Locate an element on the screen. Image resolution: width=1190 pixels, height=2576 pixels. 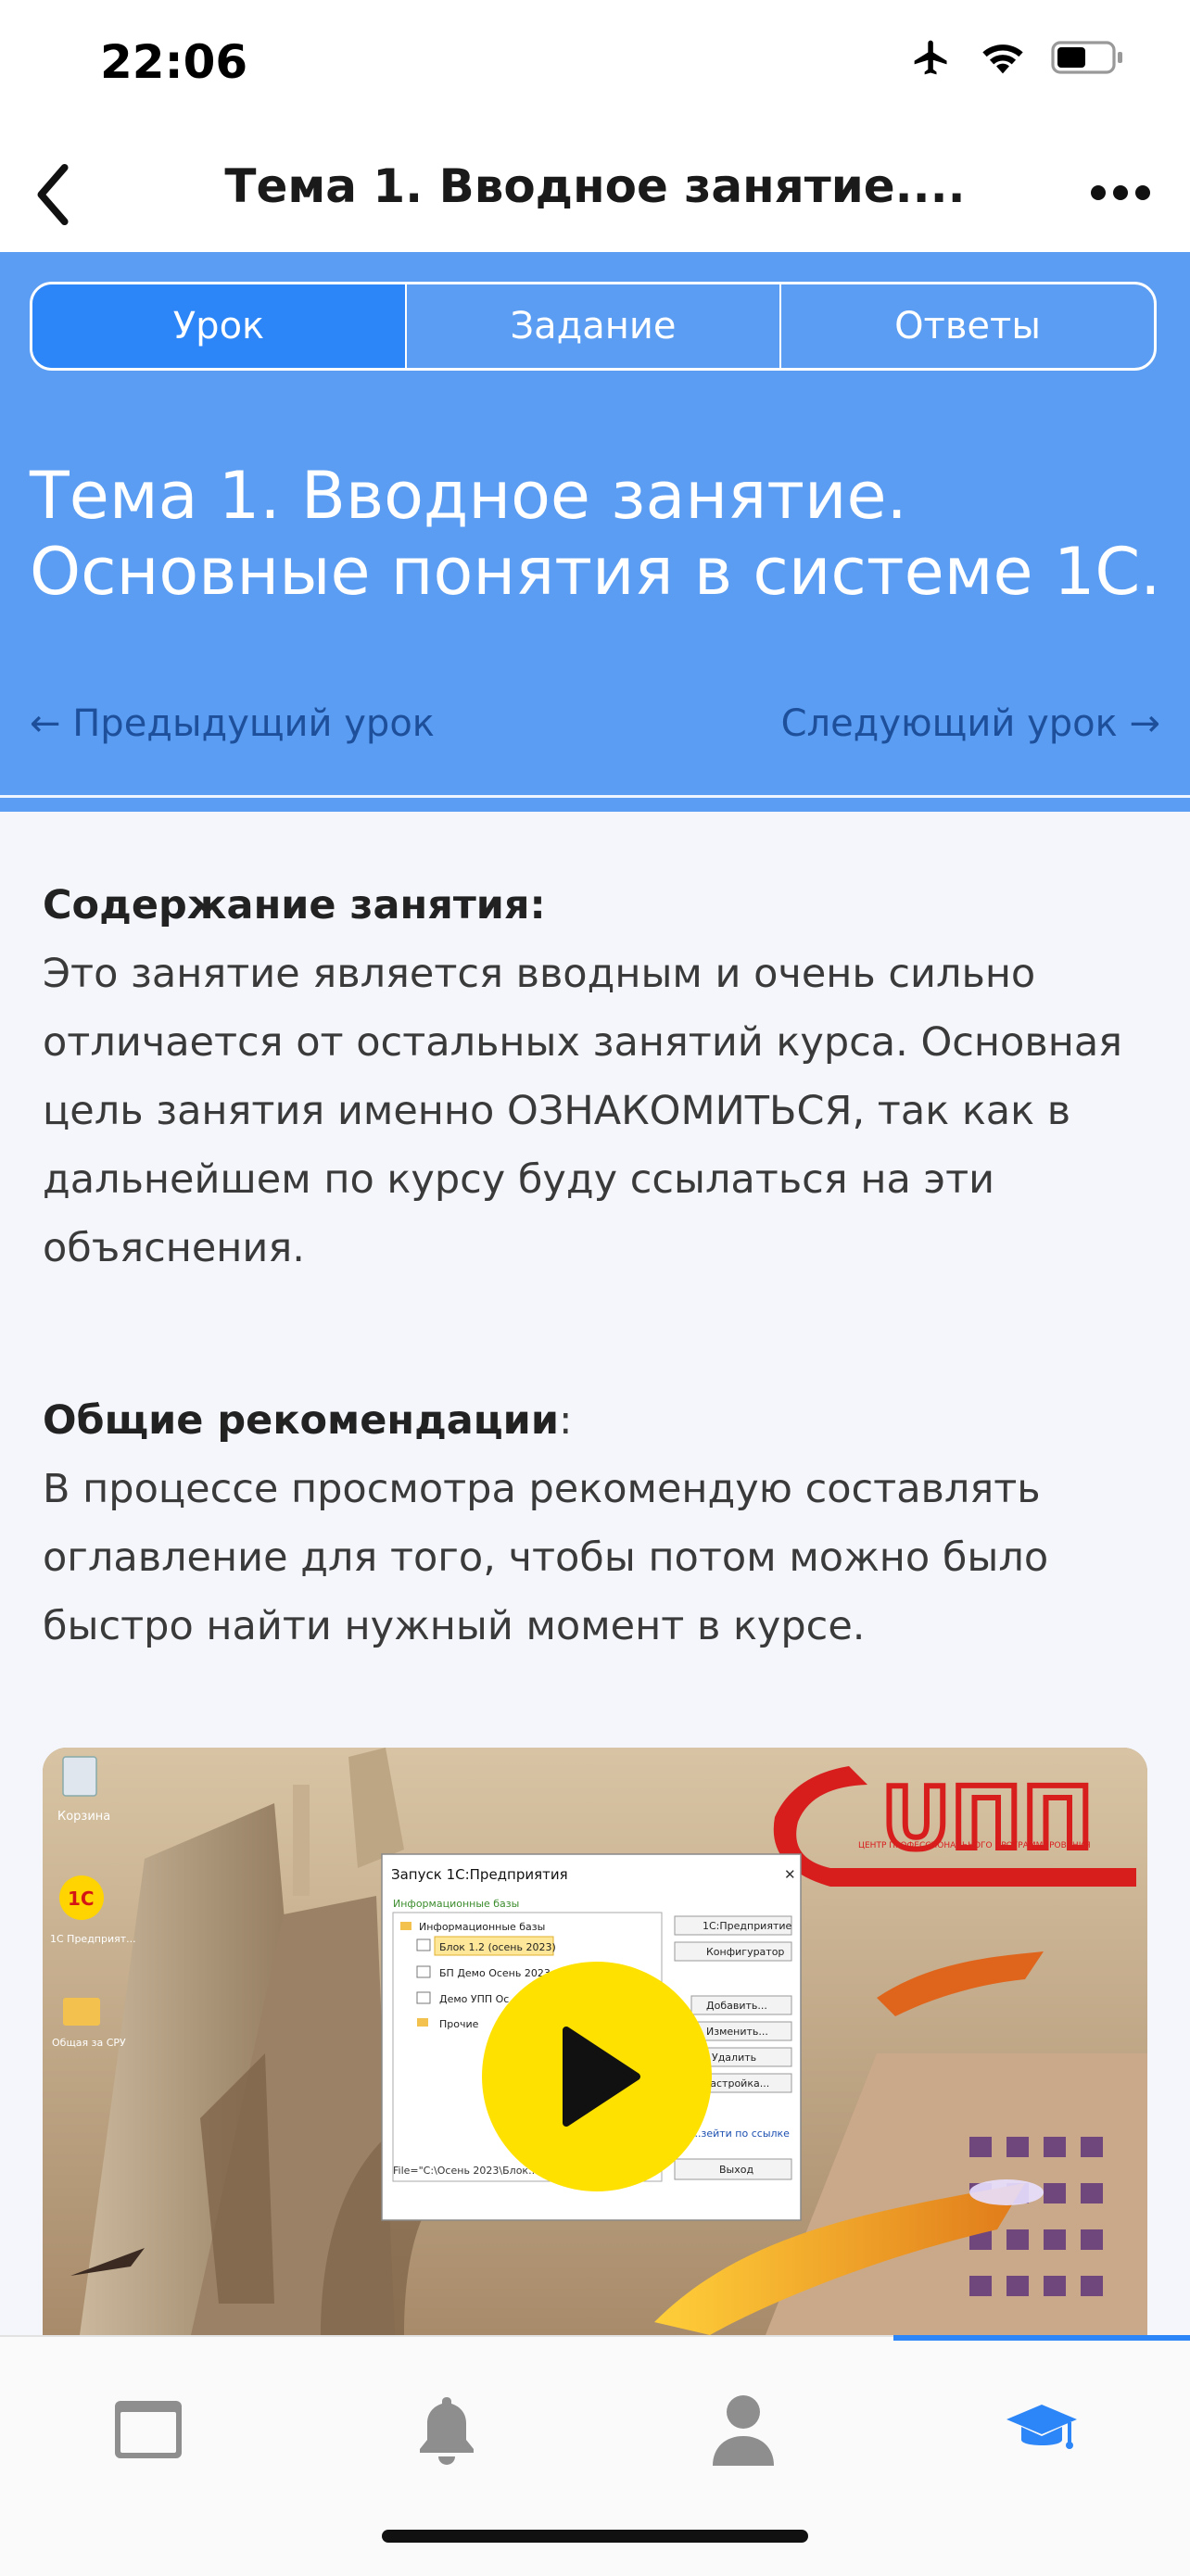
dialog-item: БП Демо Осень 2023 is located at coordinates (495, 1973).